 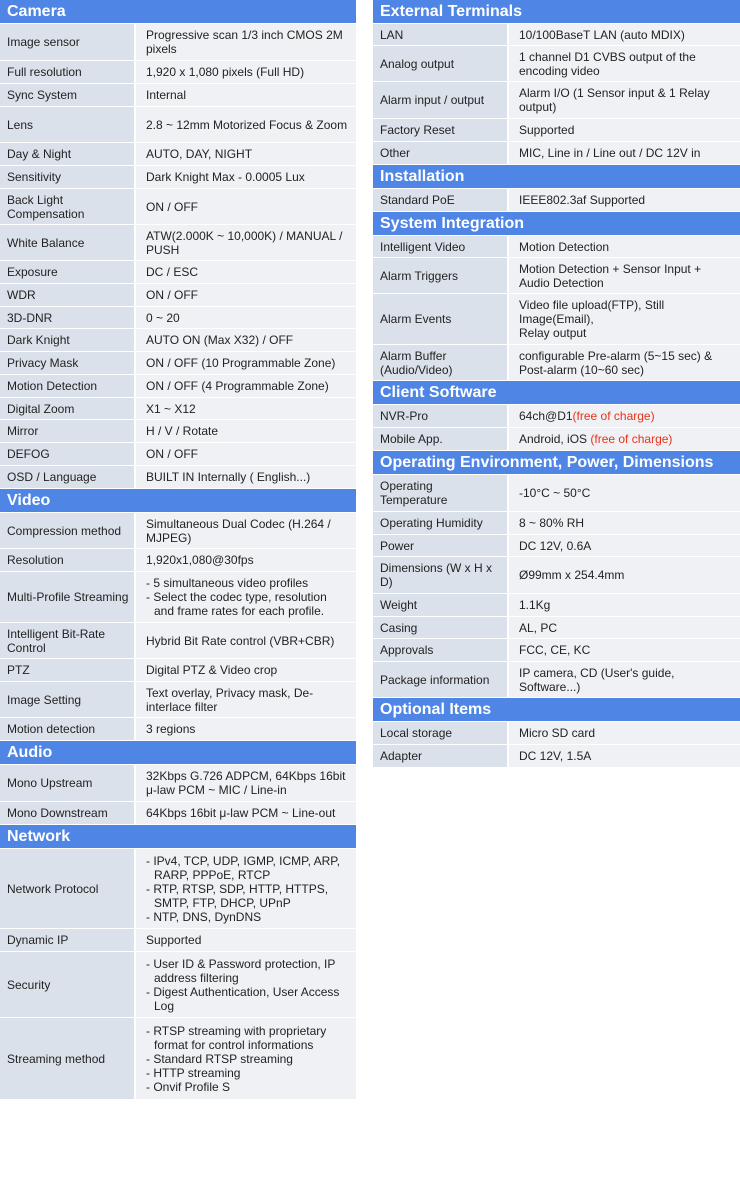 What do you see at coordinates (556, 12) in the screenshot?
I see `section-header-external-terminals: External Terminals` at bounding box center [556, 12].